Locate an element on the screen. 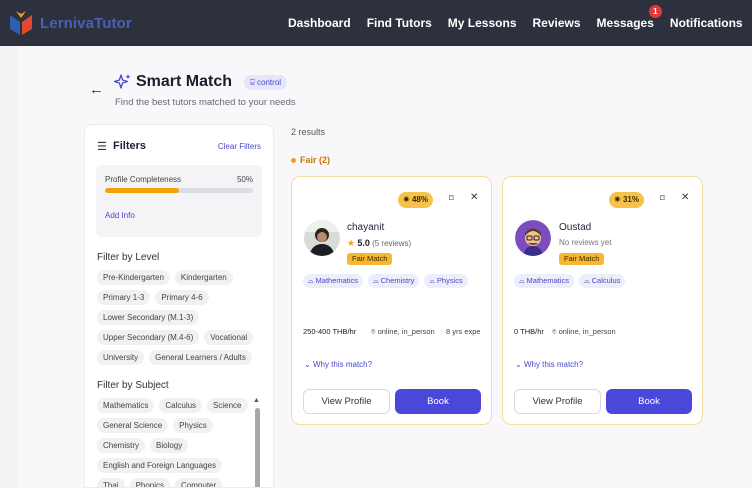 The image size is (752, 488). teaching-mode-label: online, in_person is located at coordinates (587, 331).